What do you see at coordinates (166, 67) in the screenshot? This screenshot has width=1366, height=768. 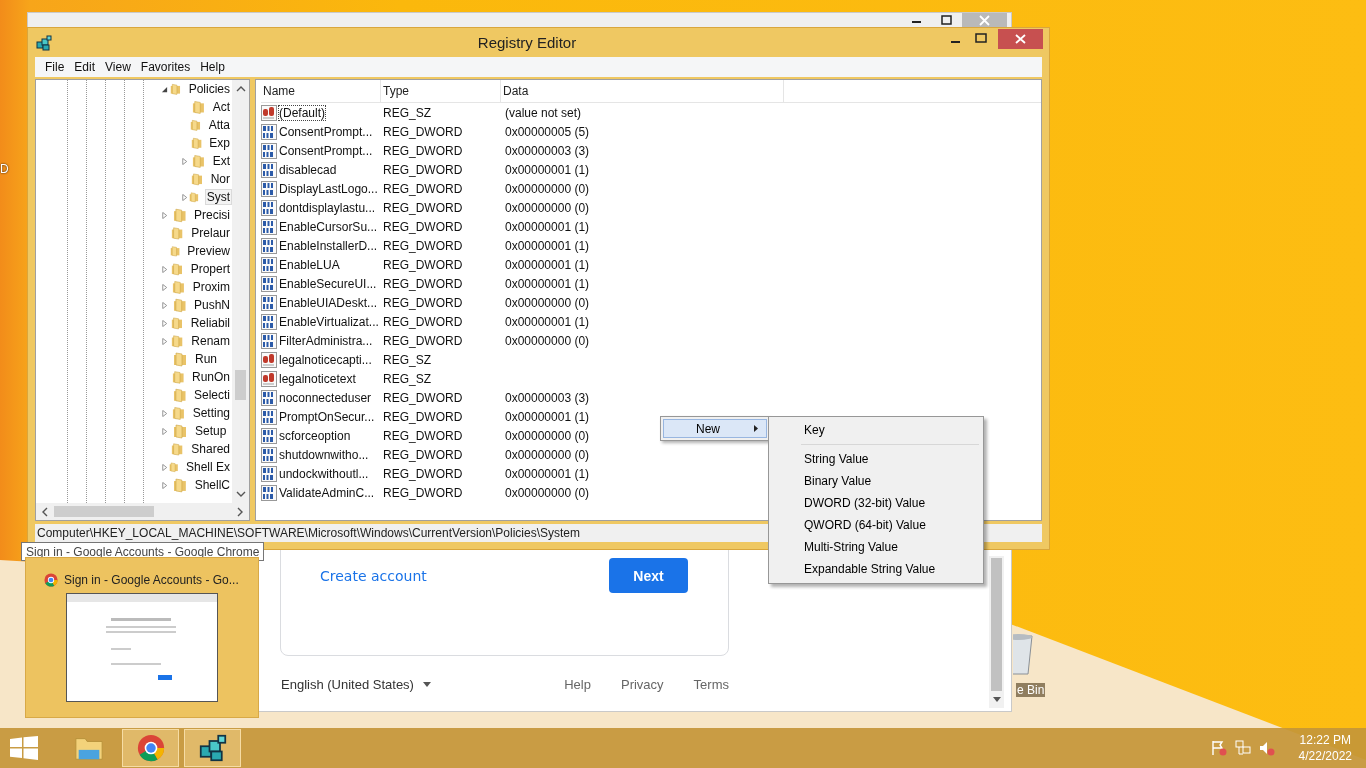 I see `menu-item: Favorites` at bounding box center [166, 67].